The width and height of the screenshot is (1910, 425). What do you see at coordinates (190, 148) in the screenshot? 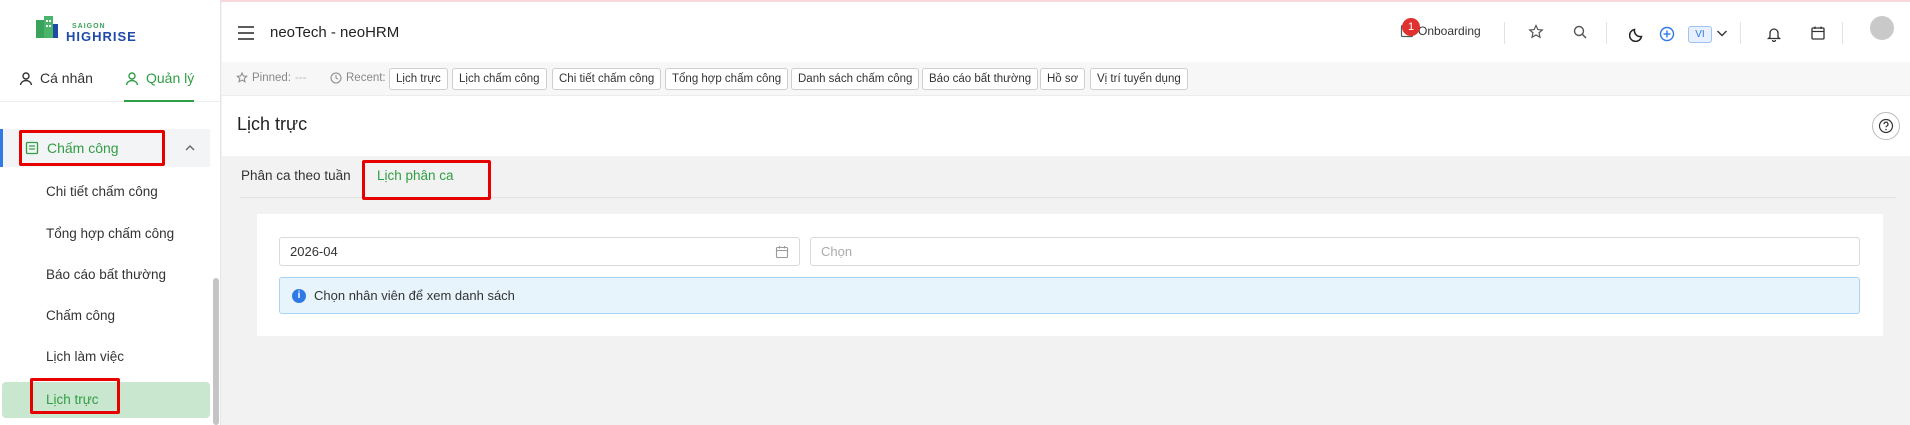
I see `chevron-up-icon` at bounding box center [190, 148].